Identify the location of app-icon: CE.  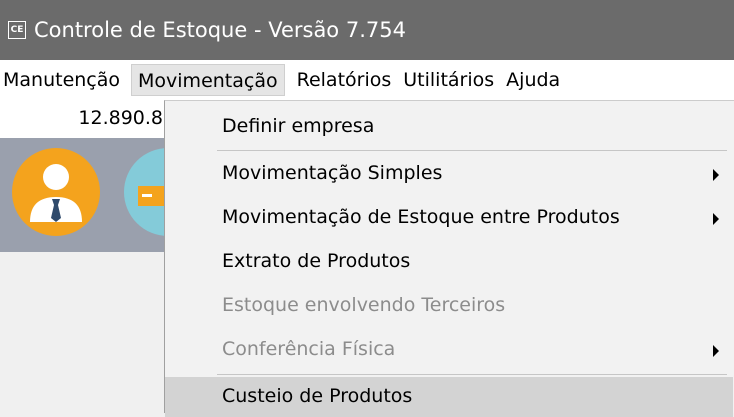
(17, 30).